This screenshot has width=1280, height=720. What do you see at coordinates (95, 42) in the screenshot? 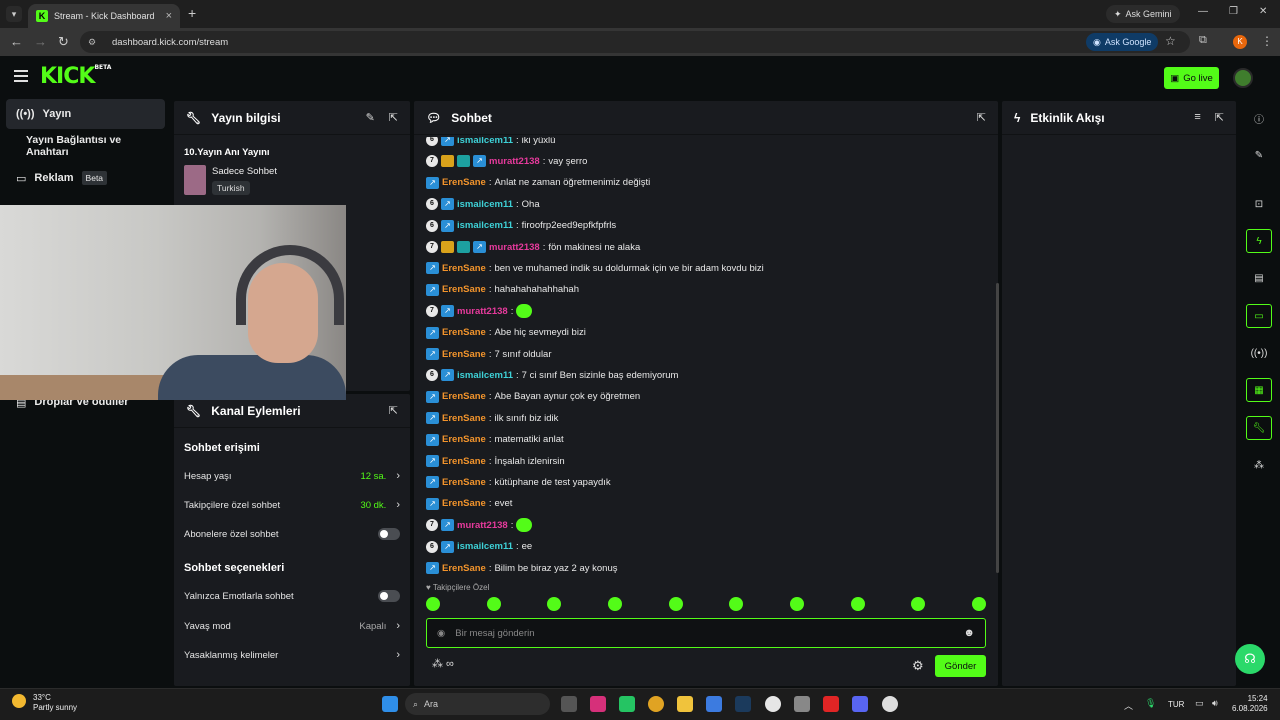
I see `site-info-icon: ⚙` at bounding box center [95, 42].